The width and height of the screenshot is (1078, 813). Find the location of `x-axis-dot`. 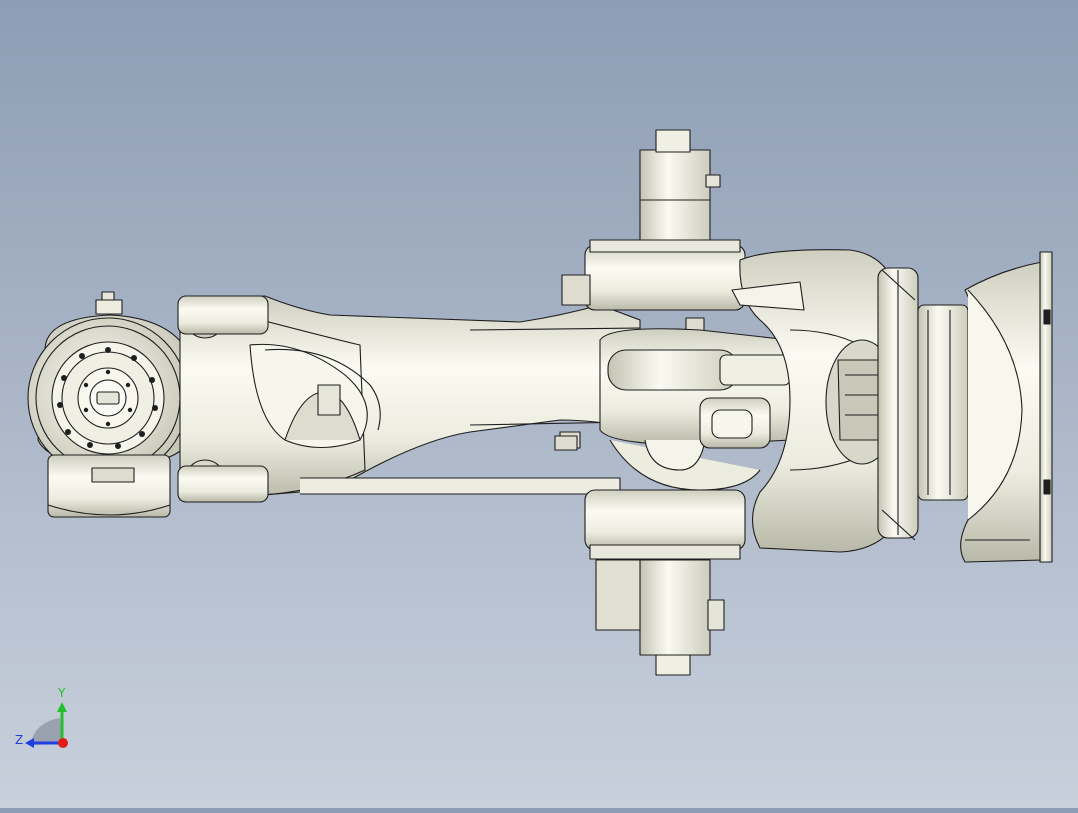

x-axis-dot is located at coordinates (63, 743).